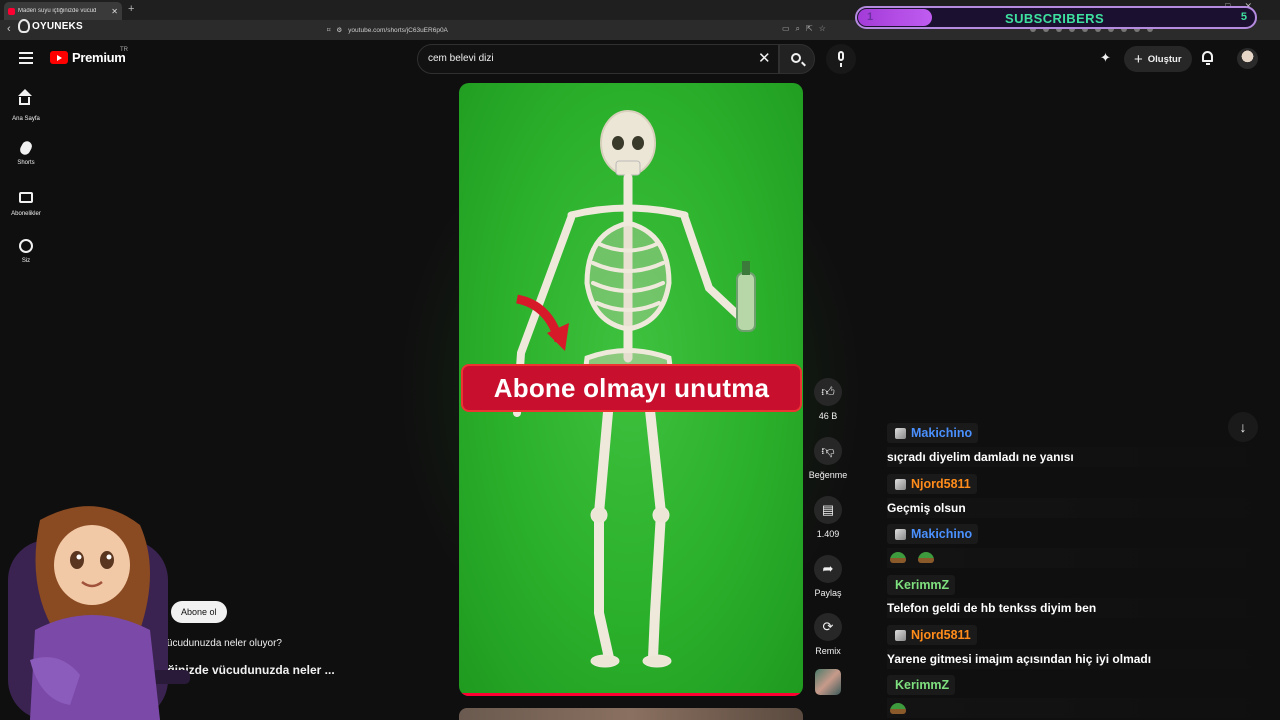 The width and height of the screenshot is (1280, 720). I want to click on stream-logo: OYUNEKS, so click(50, 26).